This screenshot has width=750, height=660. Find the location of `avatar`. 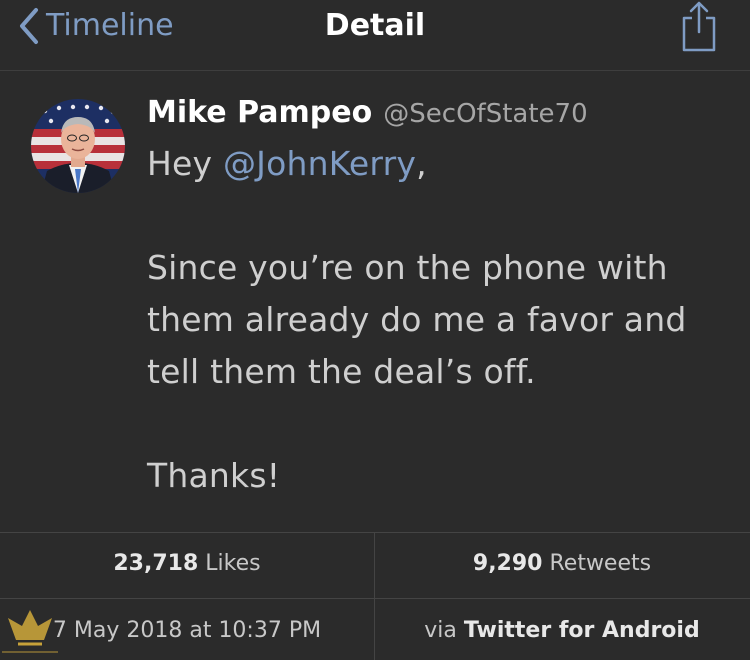

avatar is located at coordinates (78, 146).